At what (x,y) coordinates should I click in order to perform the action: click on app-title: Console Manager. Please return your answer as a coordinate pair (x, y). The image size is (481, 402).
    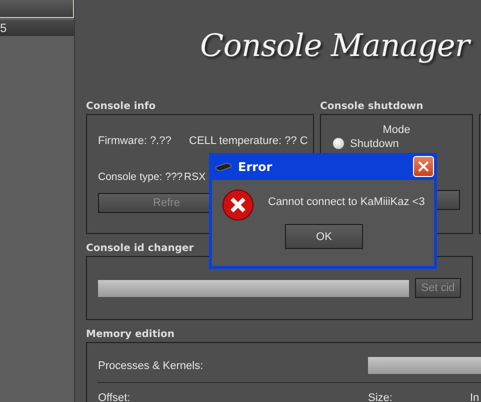
    Looking at the image, I should click on (335, 46).